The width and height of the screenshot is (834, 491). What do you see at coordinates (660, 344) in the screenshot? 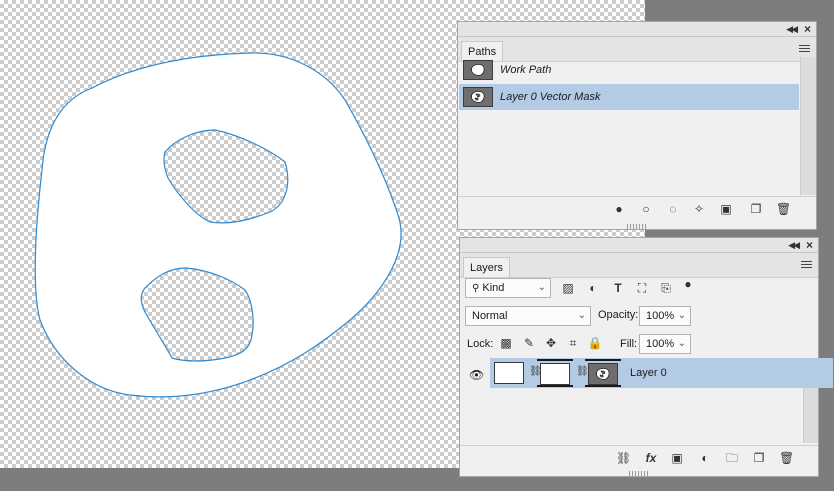
I see `fill-value: 100%` at bounding box center [660, 344].